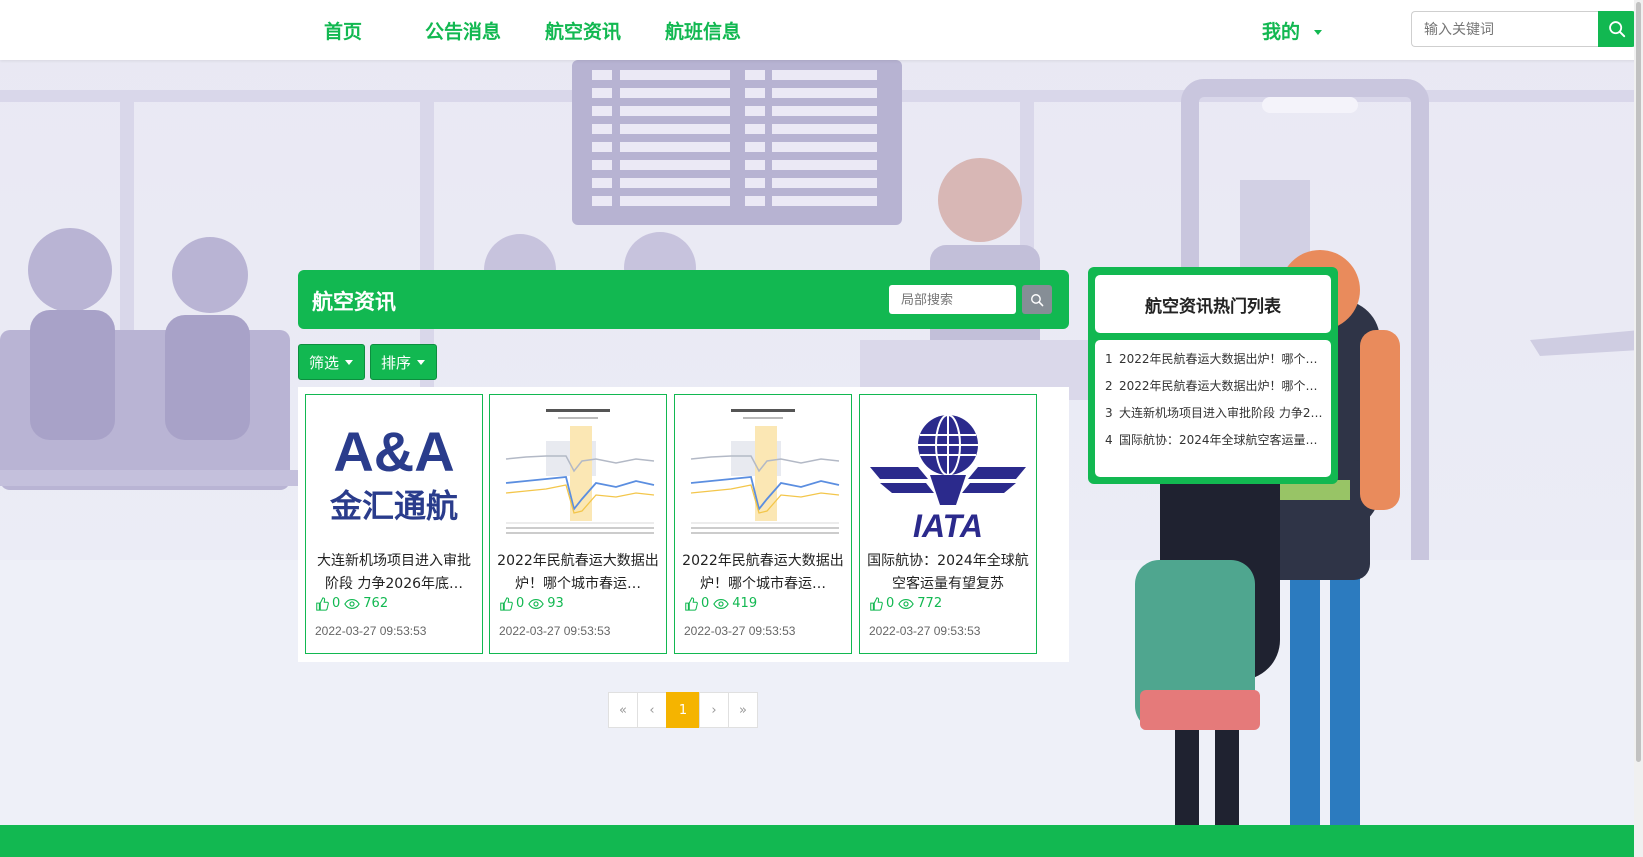 This screenshot has width=1643, height=857. What do you see at coordinates (376, 603) in the screenshot?
I see `view-count: 762` at bounding box center [376, 603].